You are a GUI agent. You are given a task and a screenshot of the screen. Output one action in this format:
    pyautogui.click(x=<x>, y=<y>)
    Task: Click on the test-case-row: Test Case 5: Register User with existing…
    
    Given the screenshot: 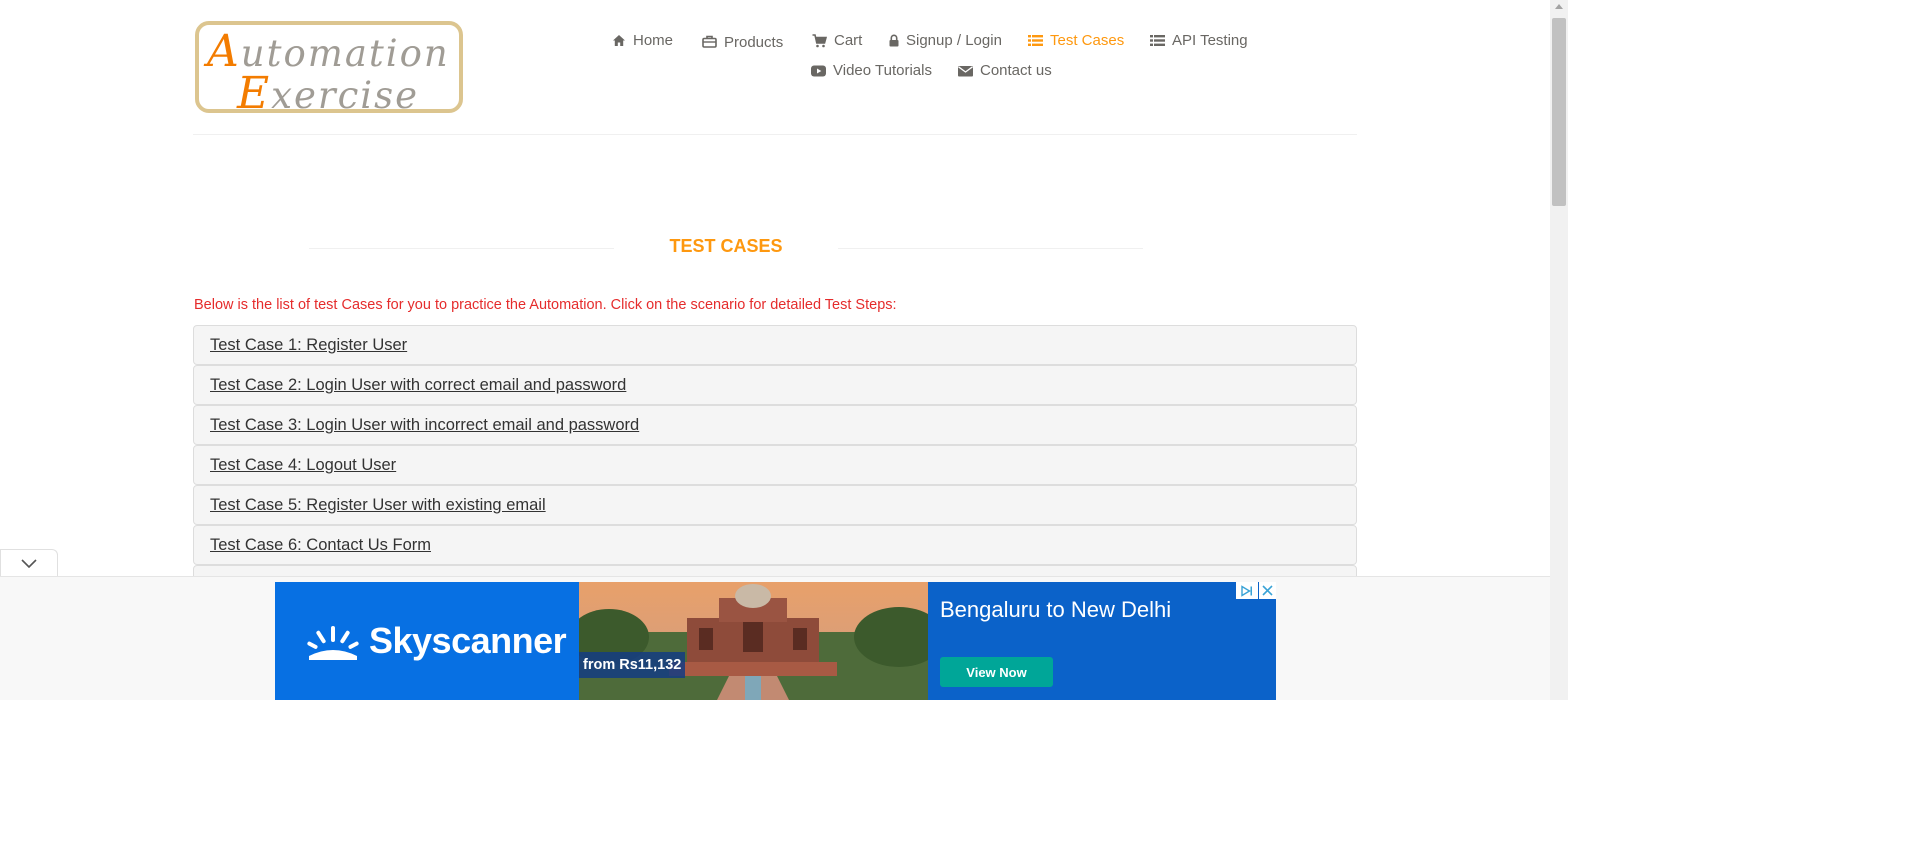 What is the action you would take?
    pyautogui.click(x=775, y=505)
    